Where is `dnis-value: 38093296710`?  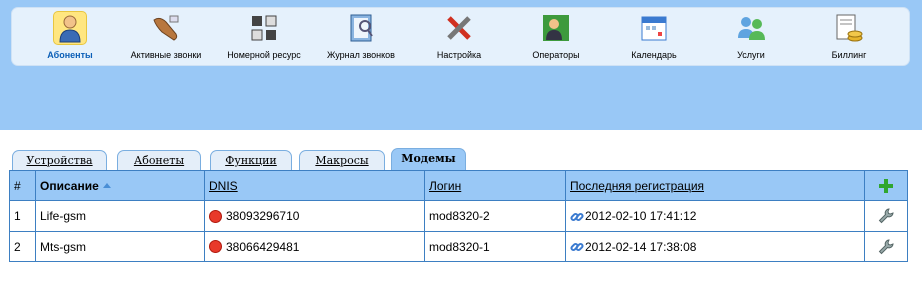 dnis-value: 38093296710 is located at coordinates (263, 216).